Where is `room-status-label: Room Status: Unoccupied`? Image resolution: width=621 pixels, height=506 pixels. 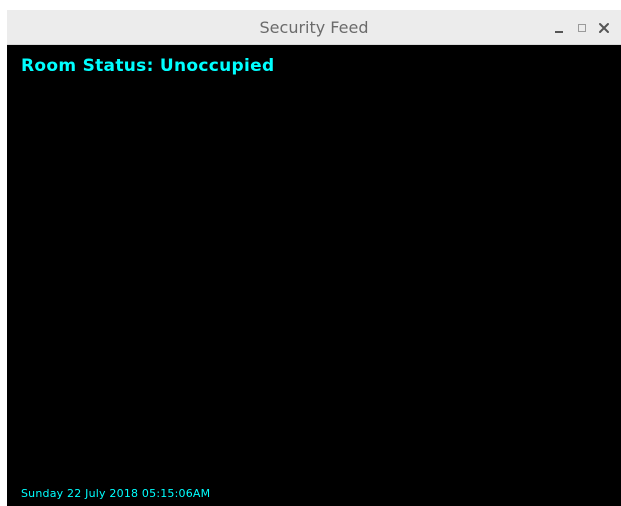
room-status-label: Room Status: Unoccupied is located at coordinates (148, 66).